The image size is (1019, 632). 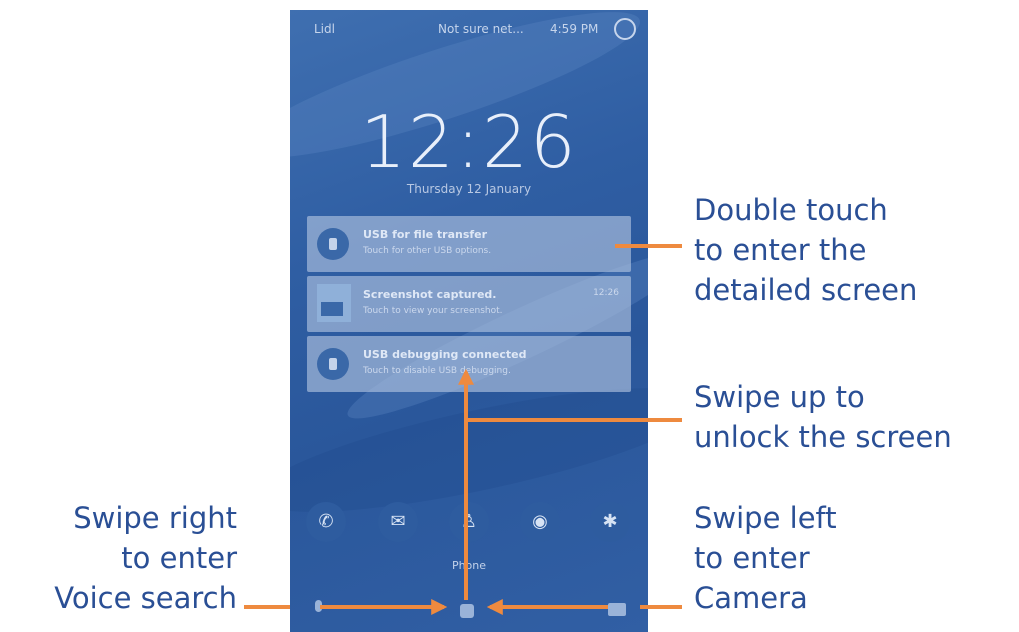 I want to click on callout-swipe-right: Swipe right to enter Voice search, so click(x=145, y=558).